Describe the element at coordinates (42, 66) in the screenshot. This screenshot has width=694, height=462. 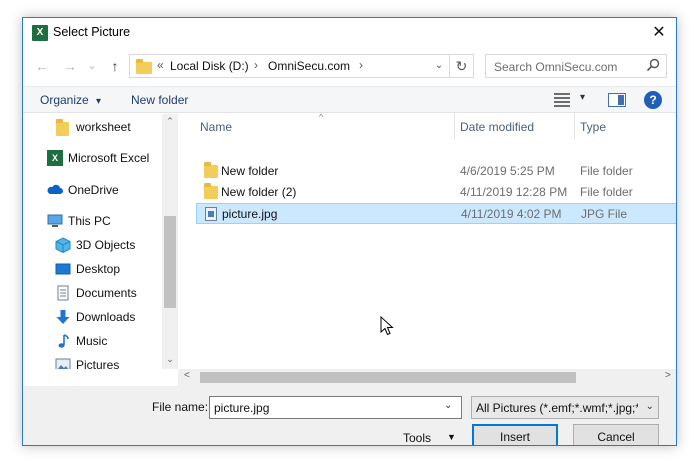
I see `back-button: ←` at that location.